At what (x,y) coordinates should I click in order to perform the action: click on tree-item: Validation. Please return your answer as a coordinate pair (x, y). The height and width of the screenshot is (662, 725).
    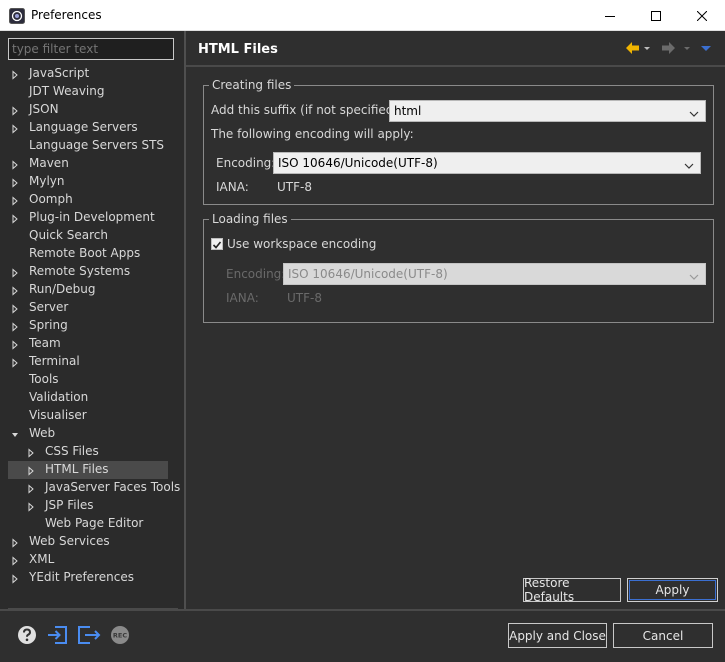
    Looking at the image, I should click on (88, 398).